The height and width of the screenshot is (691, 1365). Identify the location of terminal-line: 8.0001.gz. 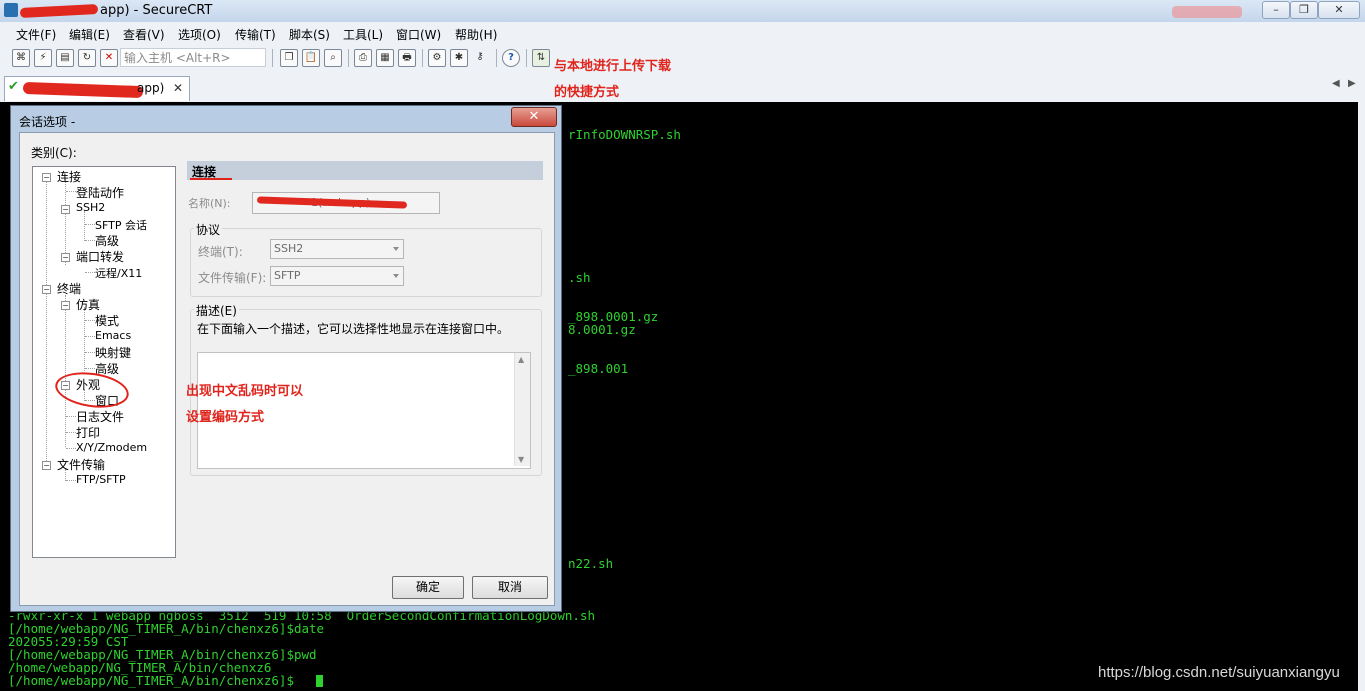
(602, 329).